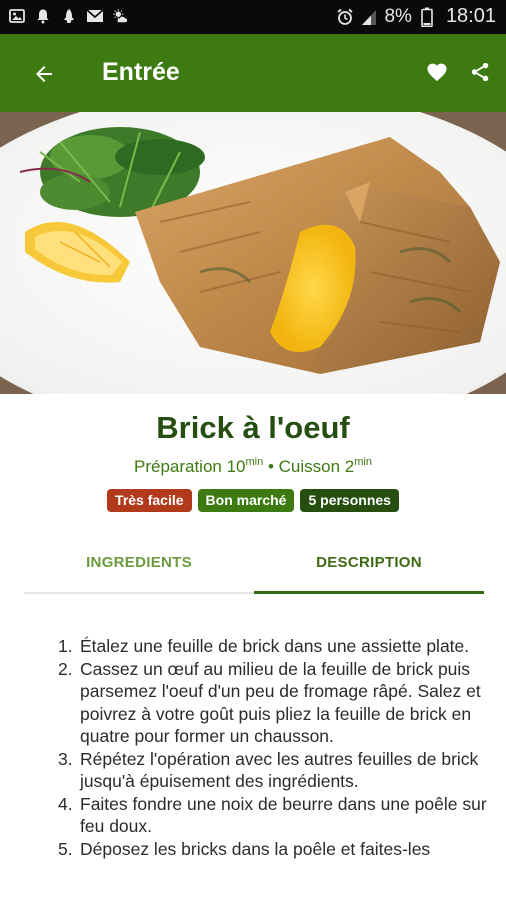 The image size is (506, 900). What do you see at coordinates (398, 16) in the screenshot?
I see `battery-percent: 8%` at bounding box center [398, 16].